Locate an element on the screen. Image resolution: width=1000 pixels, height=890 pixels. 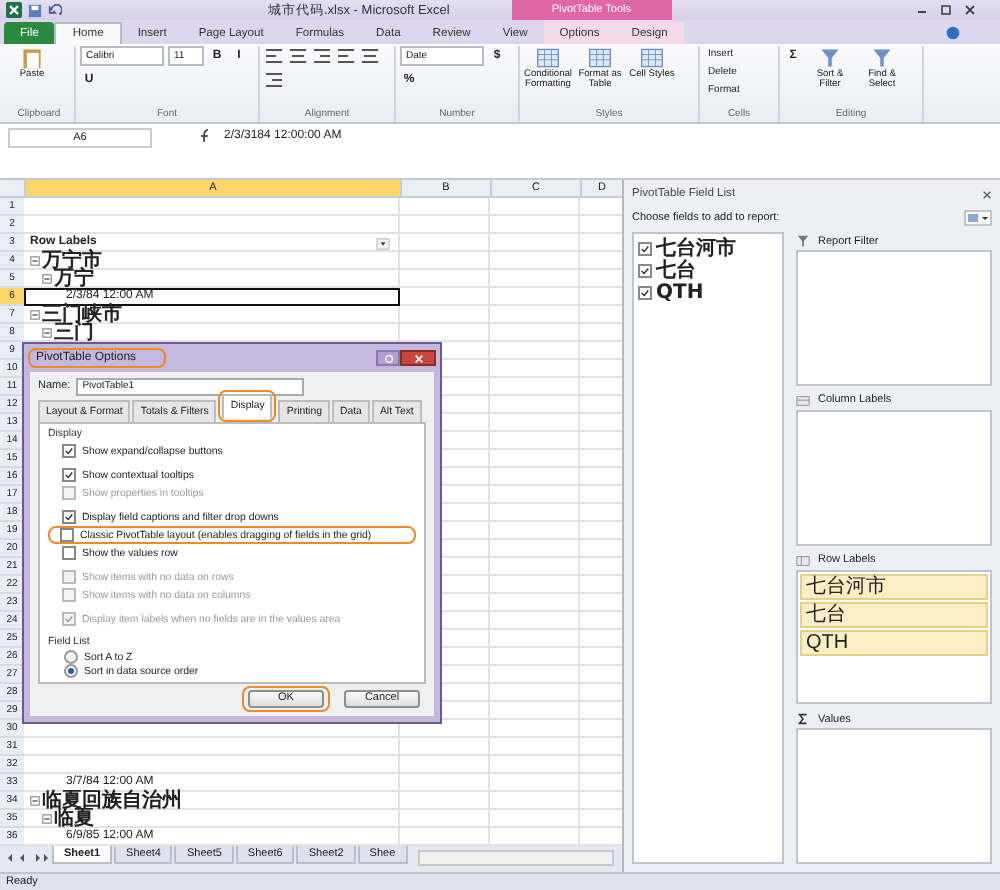
close-button is located at coordinates (418, 358).